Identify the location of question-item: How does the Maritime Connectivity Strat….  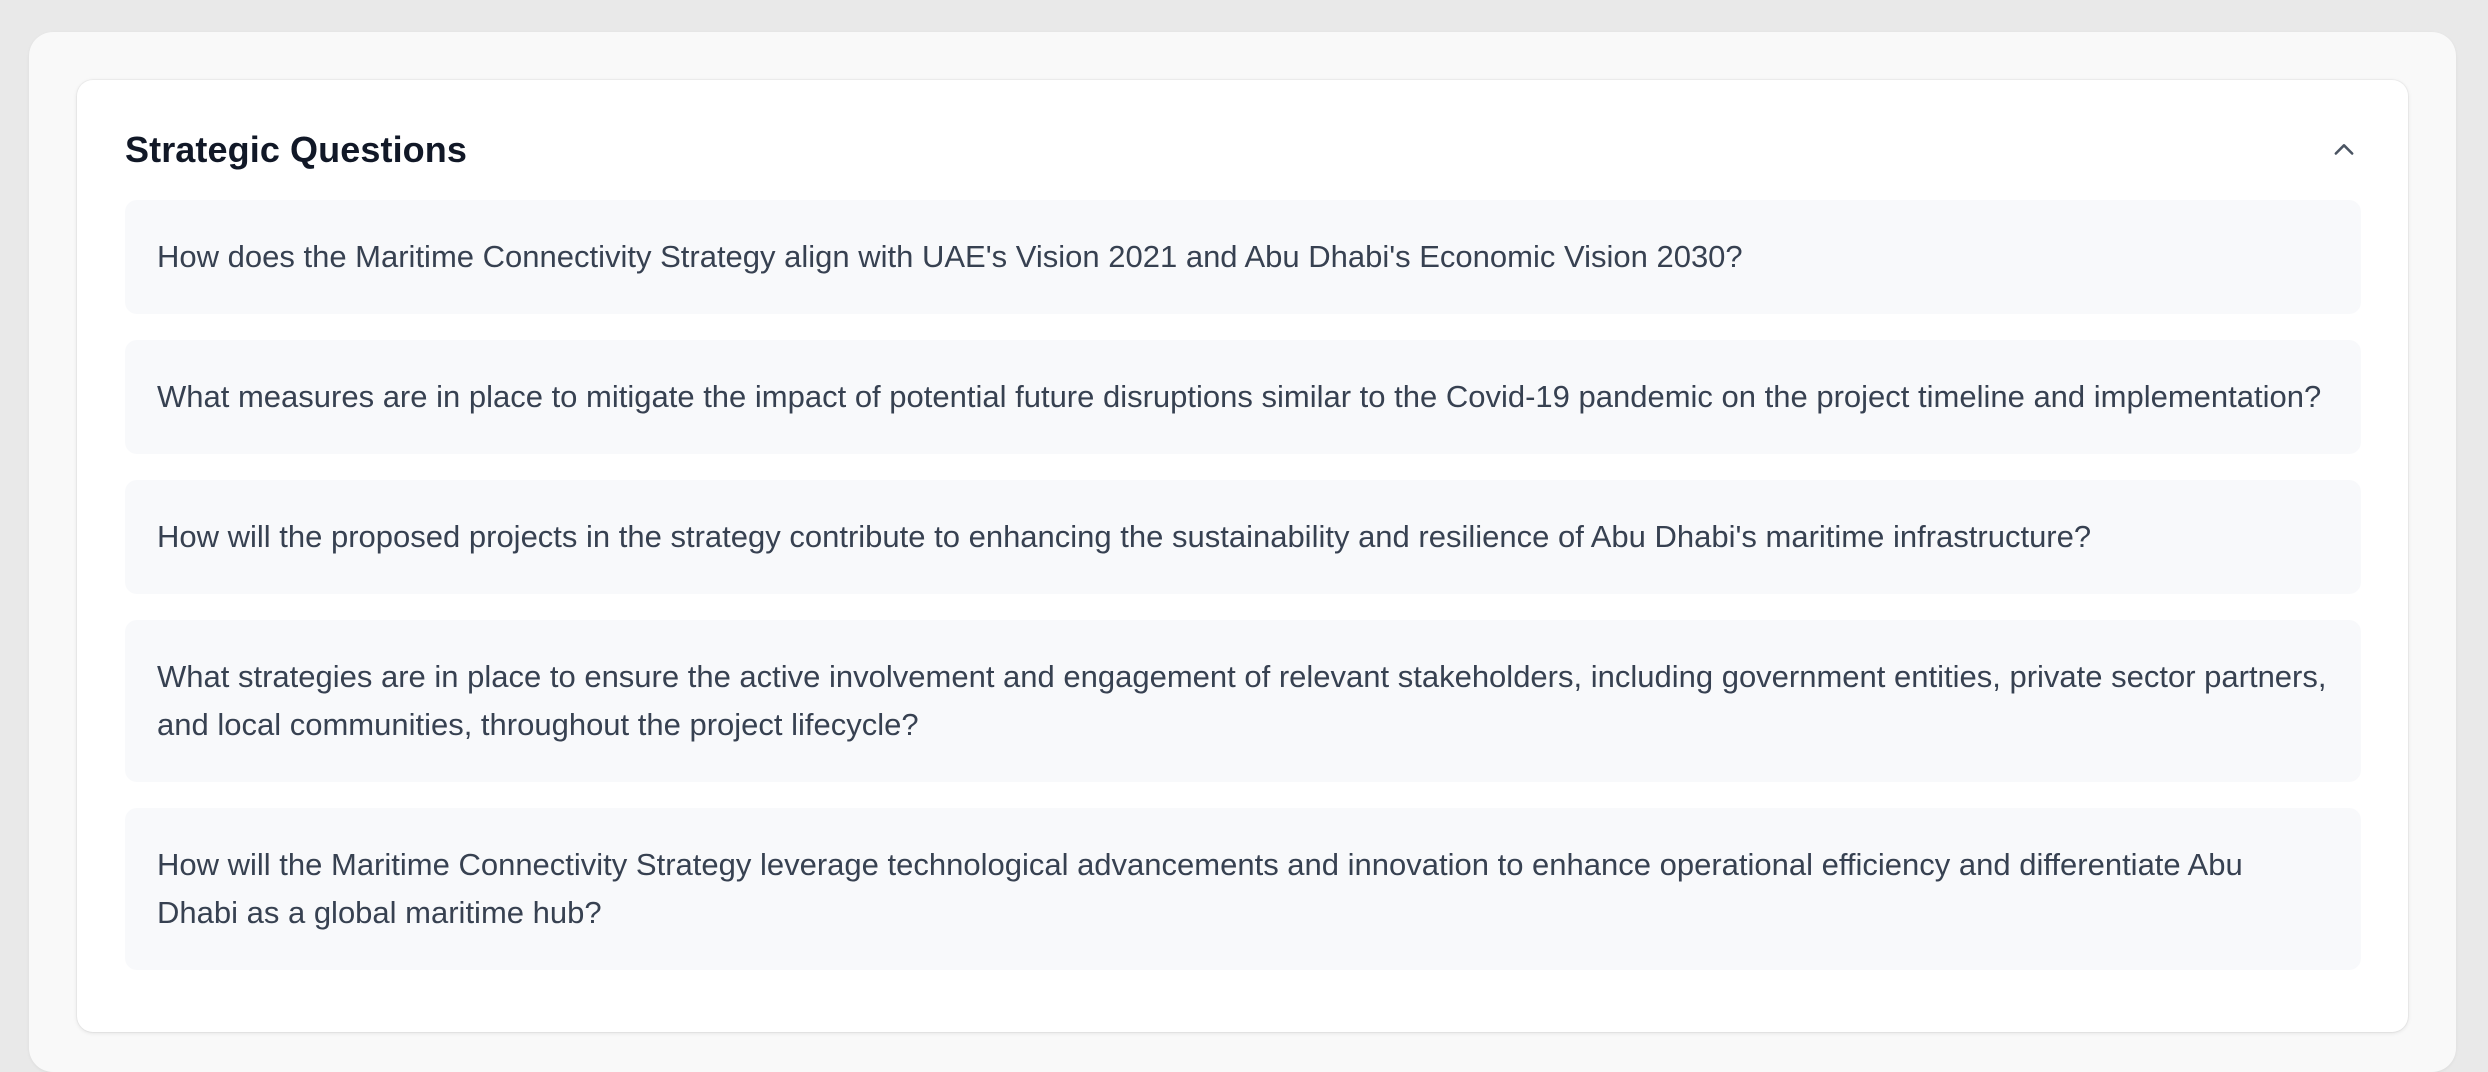
(1243, 257).